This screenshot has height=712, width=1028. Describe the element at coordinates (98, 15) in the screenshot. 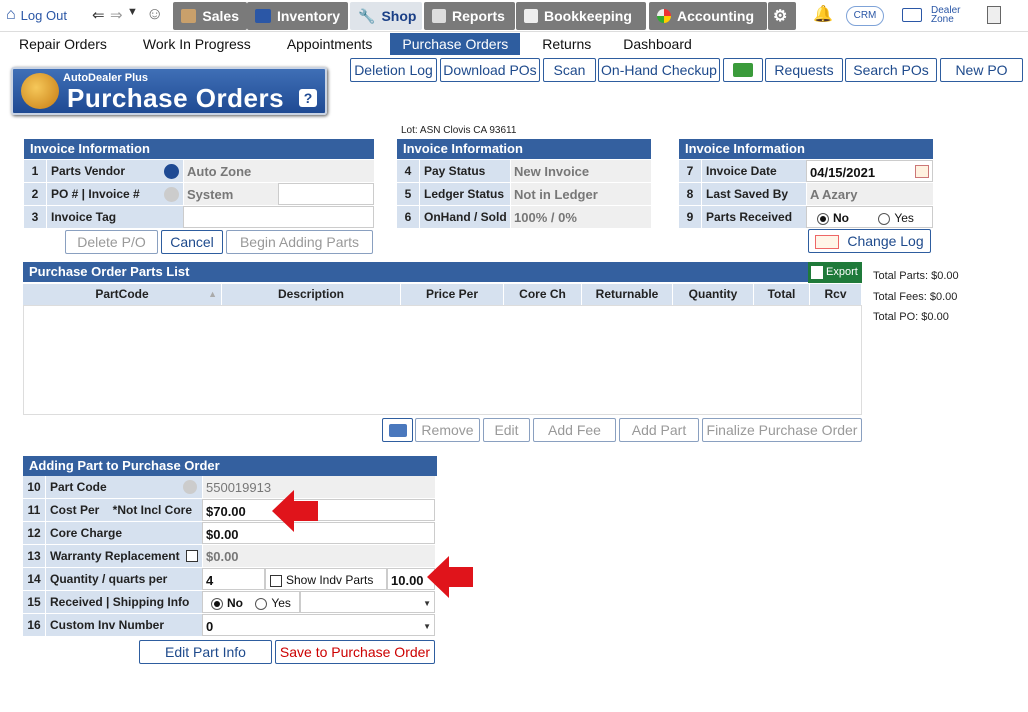

I see `back-arrow-icon: ⇐` at that location.